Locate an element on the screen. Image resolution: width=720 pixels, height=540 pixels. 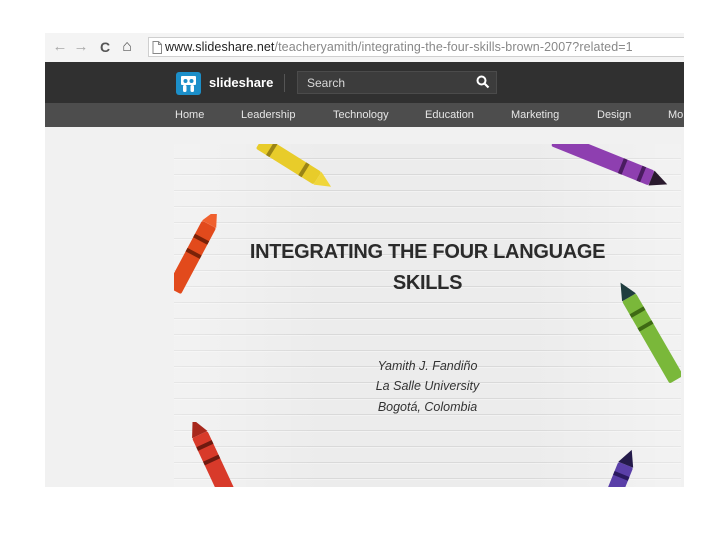
slide-location: Bogotá, Colombia is located at coordinates (427, 407).